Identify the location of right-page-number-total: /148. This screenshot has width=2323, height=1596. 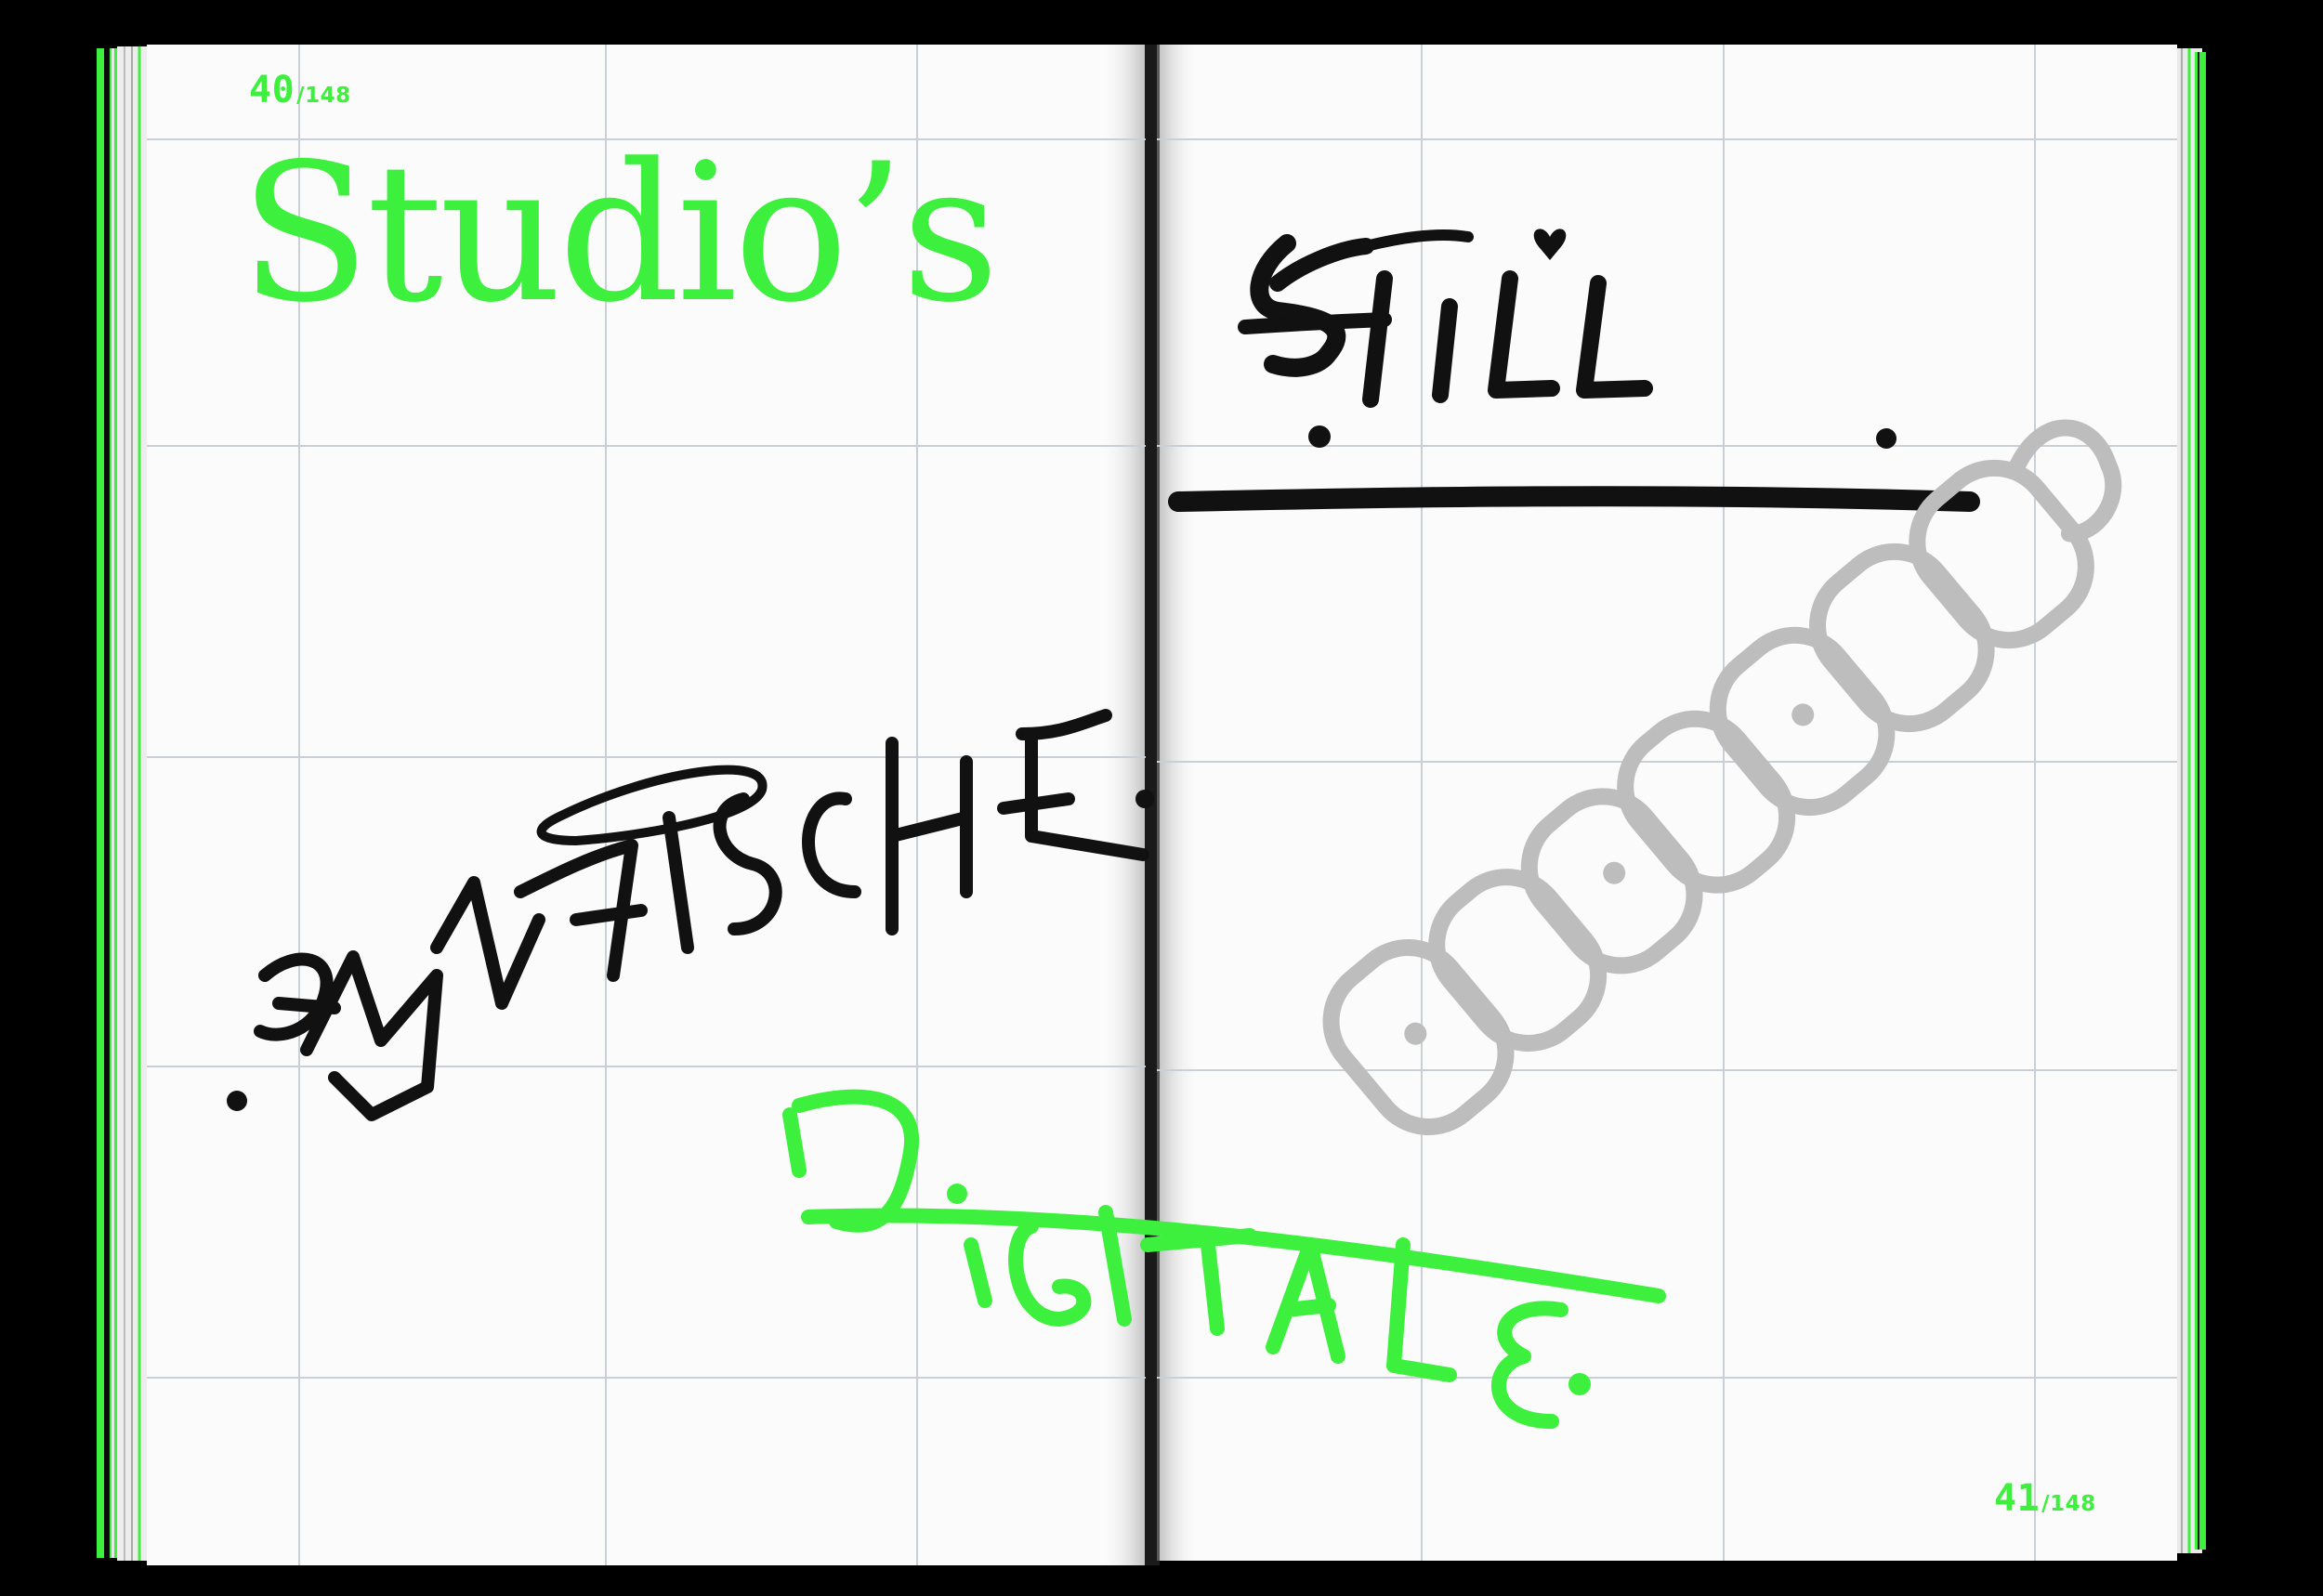
(2068, 1504).